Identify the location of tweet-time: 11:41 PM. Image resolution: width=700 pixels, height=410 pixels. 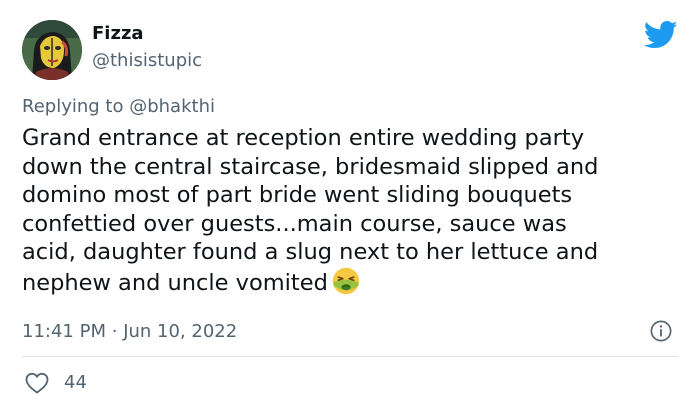
(64, 331).